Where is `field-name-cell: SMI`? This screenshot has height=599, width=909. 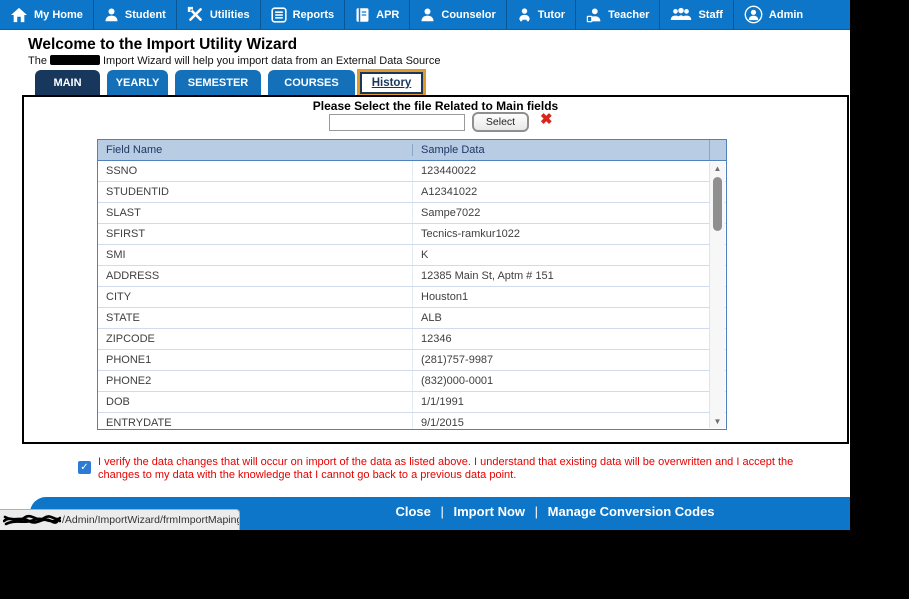 field-name-cell: SMI is located at coordinates (116, 255).